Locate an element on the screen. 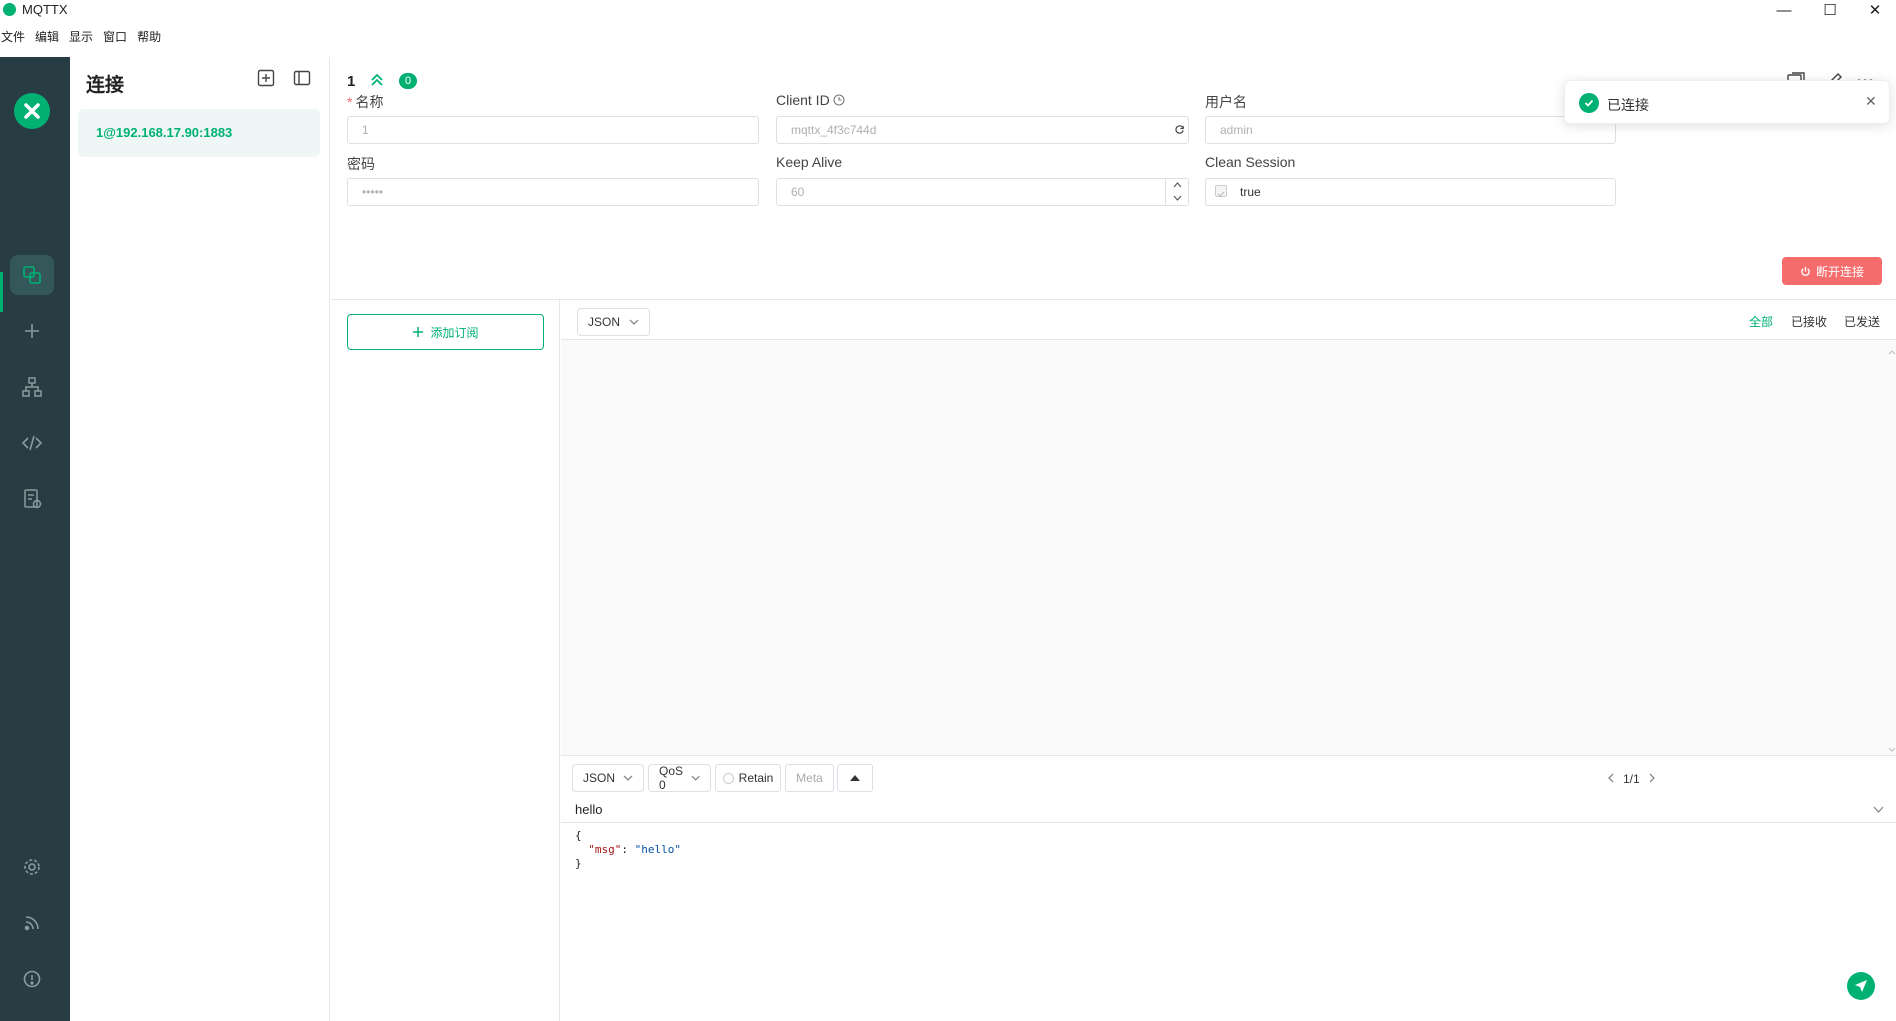 Image resolution: width=1896 pixels, height=1021 pixels. payload-line: { is located at coordinates (578, 835).